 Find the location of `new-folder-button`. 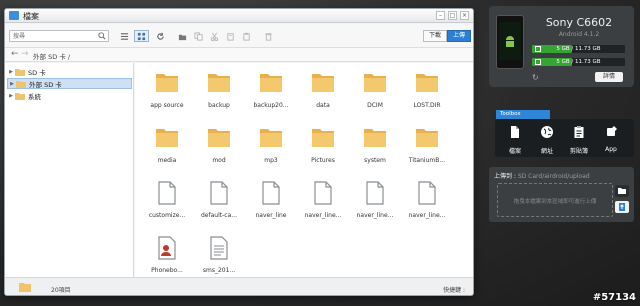

new-folder-button is located at coordinates (182, 36).